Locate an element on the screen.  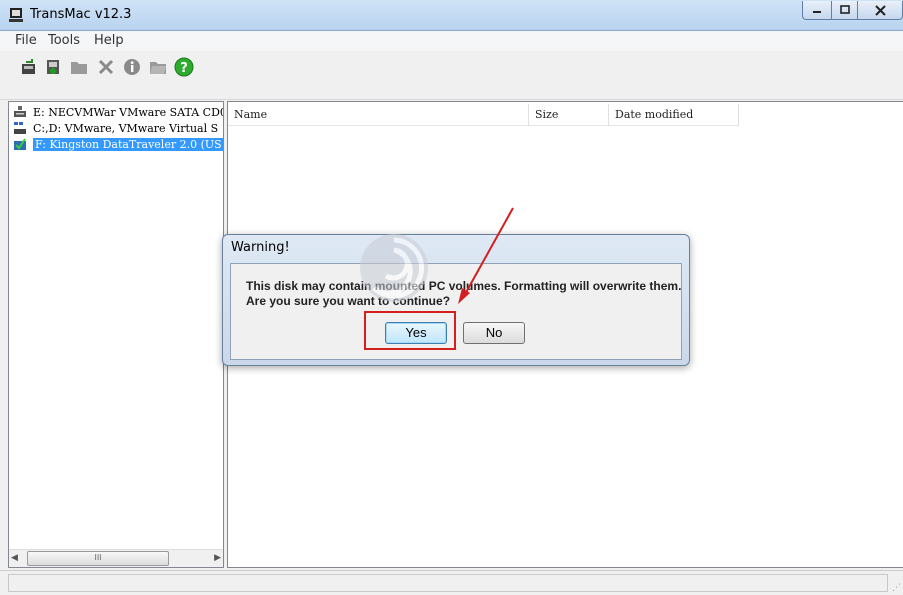
new-image-button is located at coordinates (53, 67).